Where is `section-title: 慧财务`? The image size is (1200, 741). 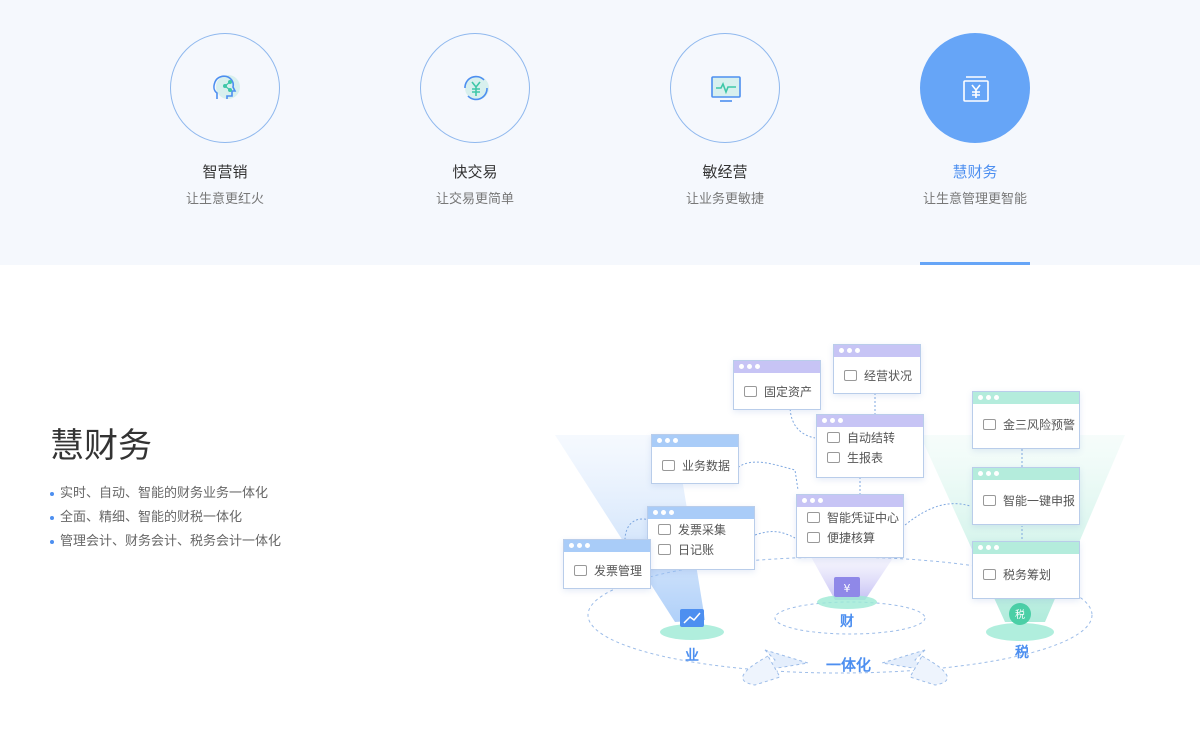
section-title: 慧财务 is located at coordinates (101, 446).